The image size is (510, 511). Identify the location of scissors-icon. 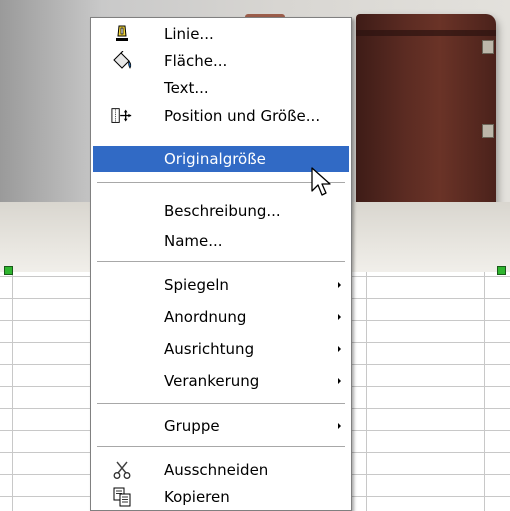
(122, 470).